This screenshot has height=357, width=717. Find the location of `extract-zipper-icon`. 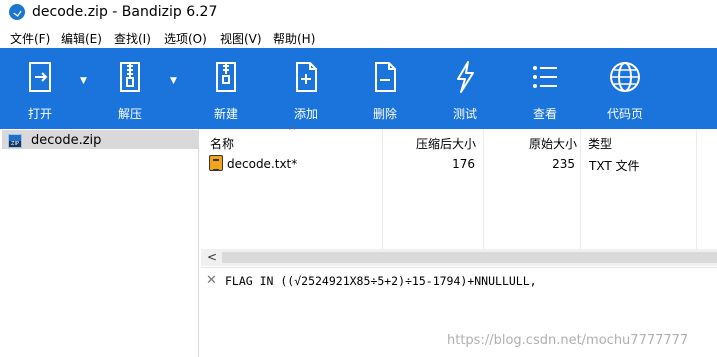

extract-zipper-icon is located at coordinates (130, 77).